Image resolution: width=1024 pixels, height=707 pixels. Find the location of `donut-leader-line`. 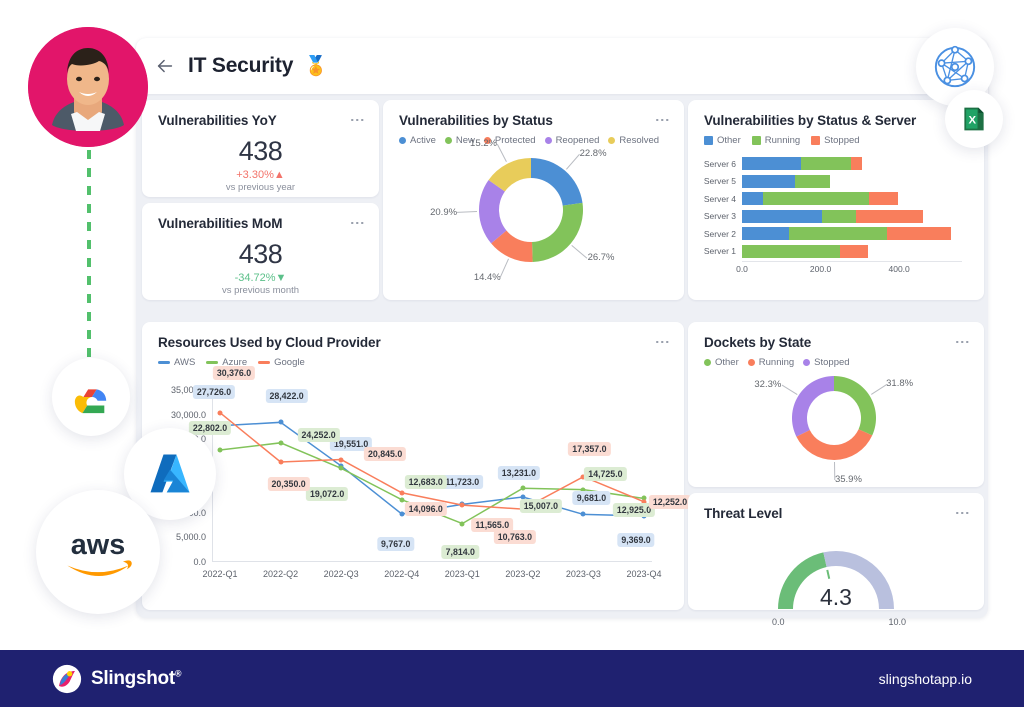

donut-leader-line is located at coordinates (467, 212).